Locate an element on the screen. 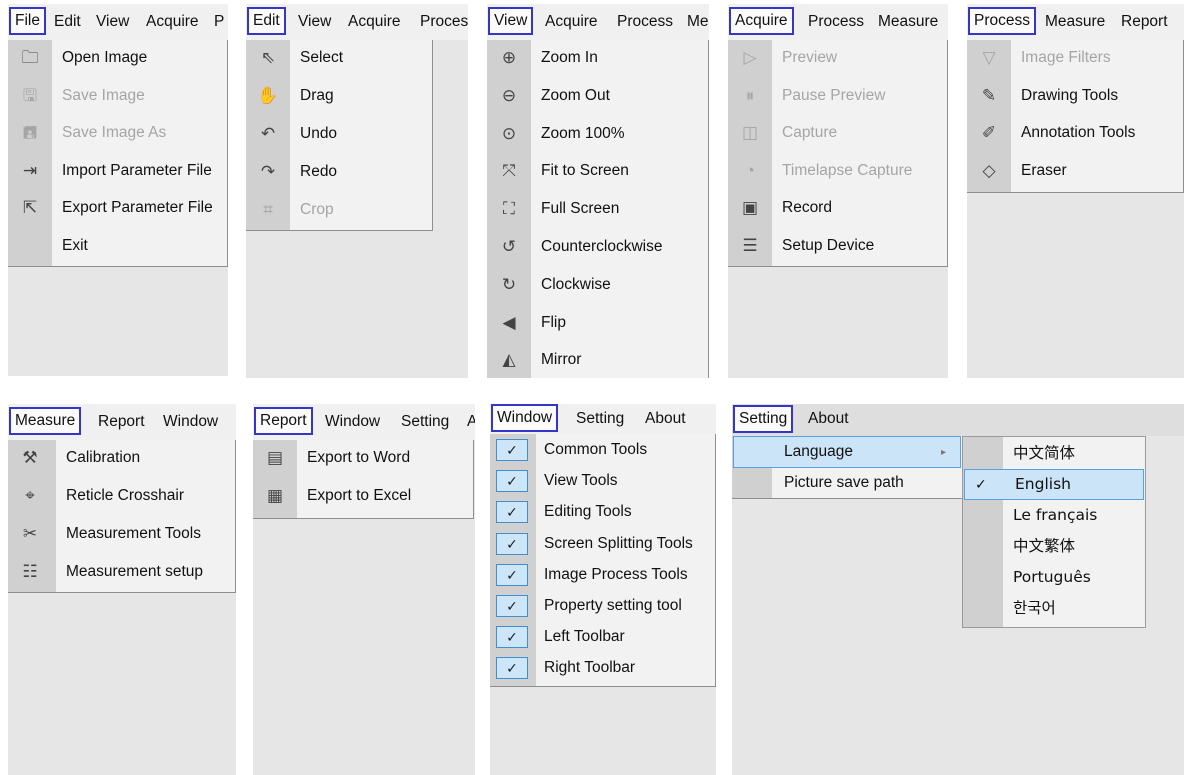 This screenshot has width=1184, height=775. language-option: 中文繁体 is located at coordinates (1054, 546).